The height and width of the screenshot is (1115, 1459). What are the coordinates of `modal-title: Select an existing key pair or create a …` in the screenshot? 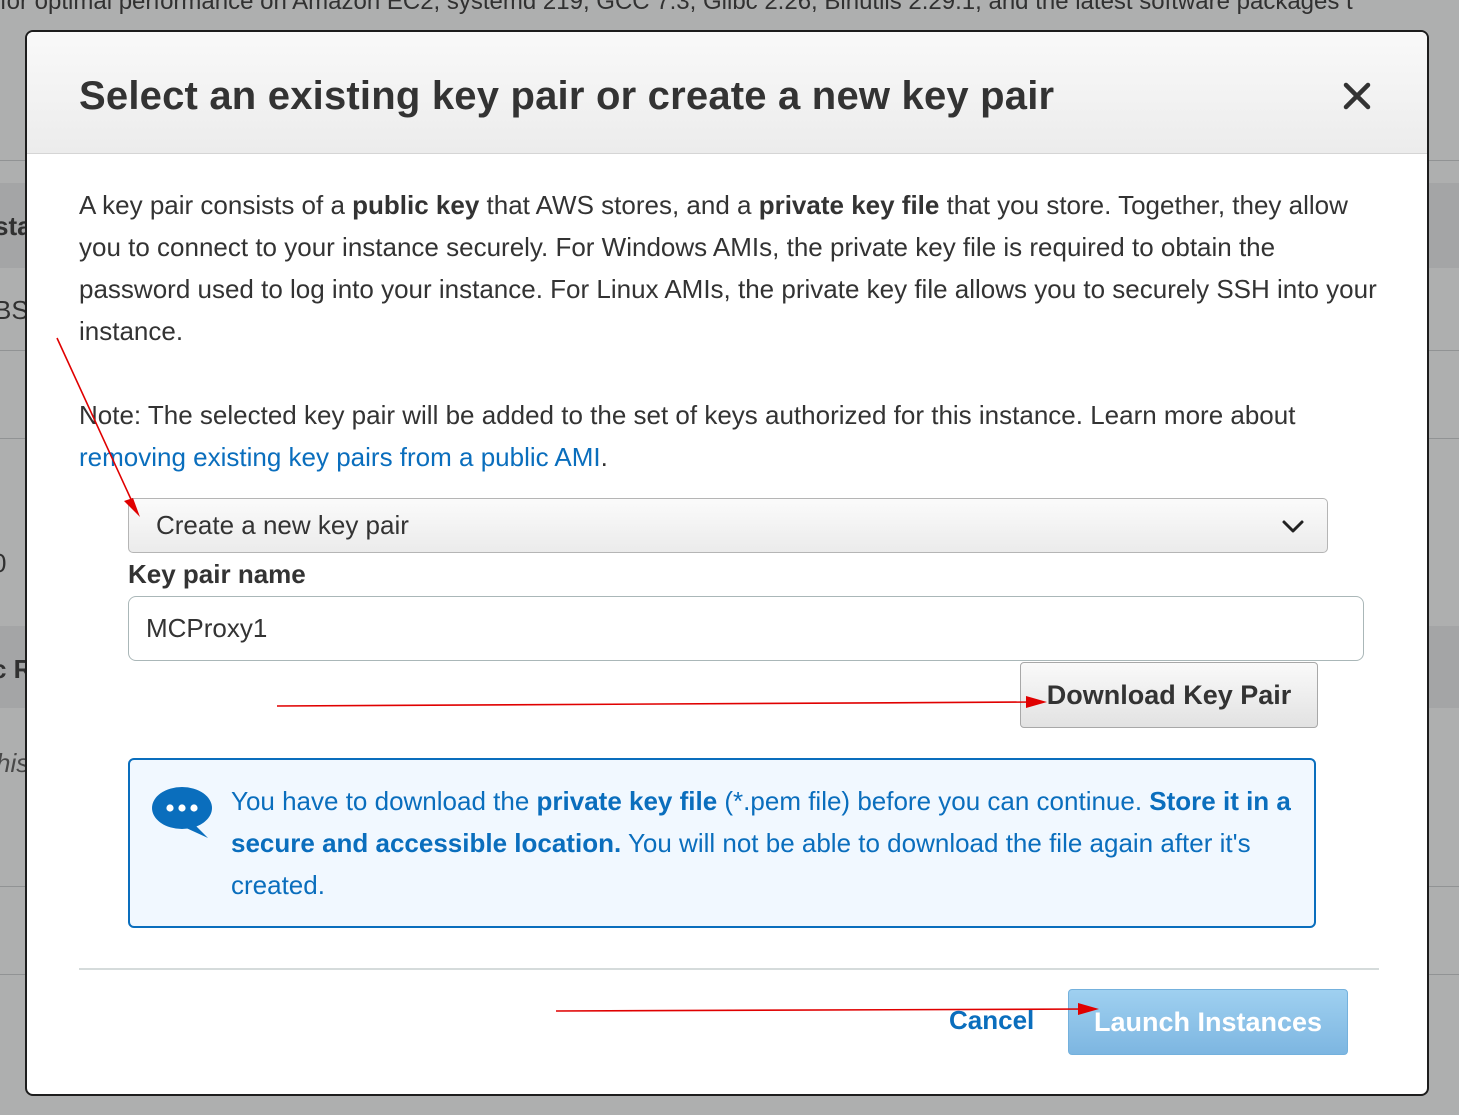 It's located at (567, 96).